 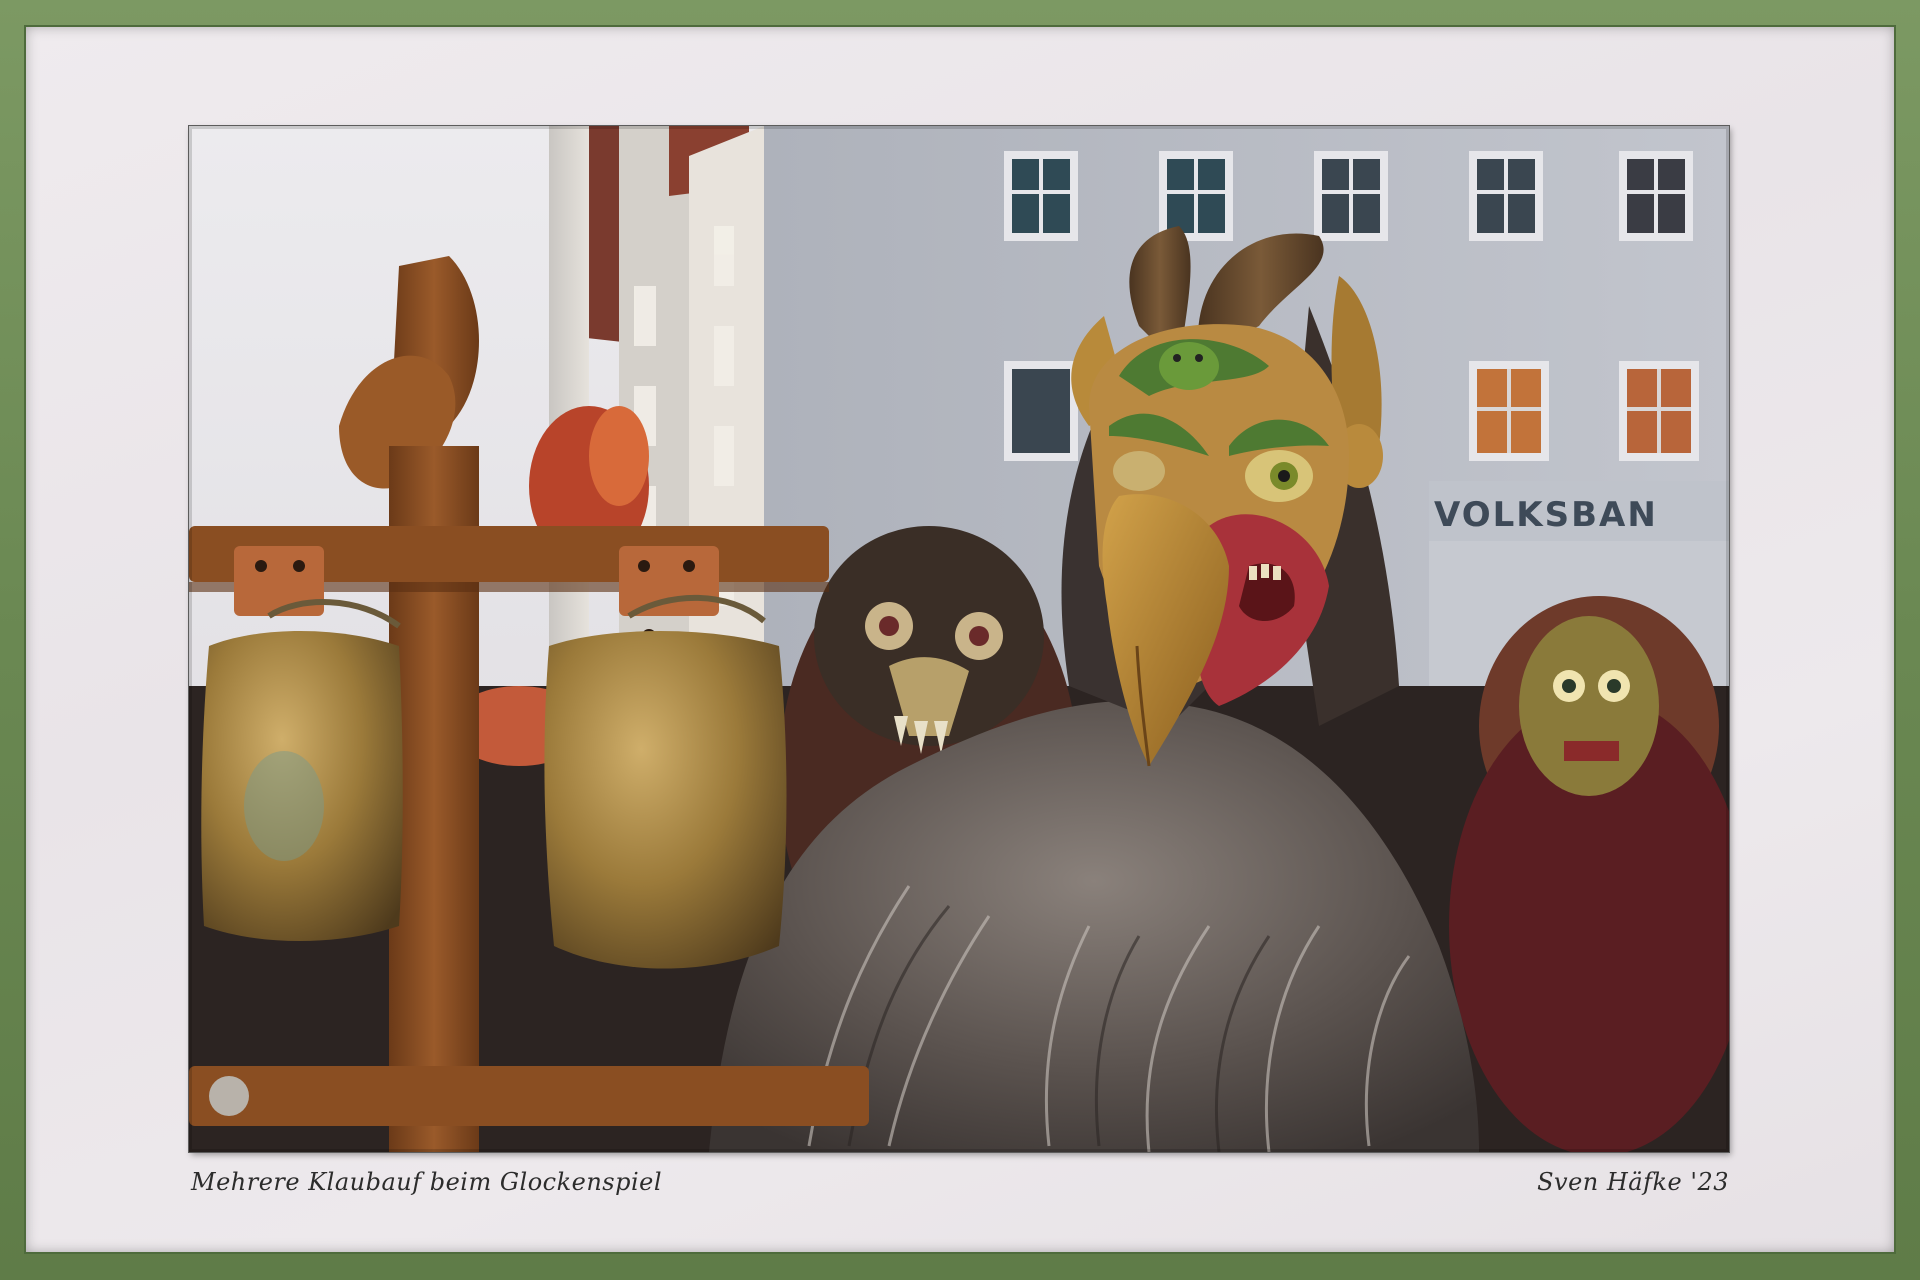 What do you see at coordinates (1546, 515) in the screenshot?
I see `bank-sign: VOLKSBAN` at bounding box center [1546, 515].